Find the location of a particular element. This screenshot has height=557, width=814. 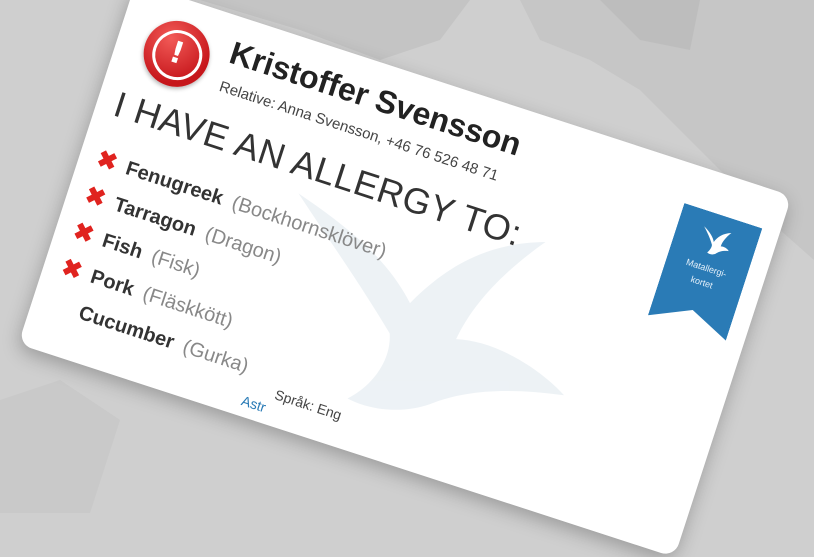

allergy-name: Pork is located at coordinates (112, 283).